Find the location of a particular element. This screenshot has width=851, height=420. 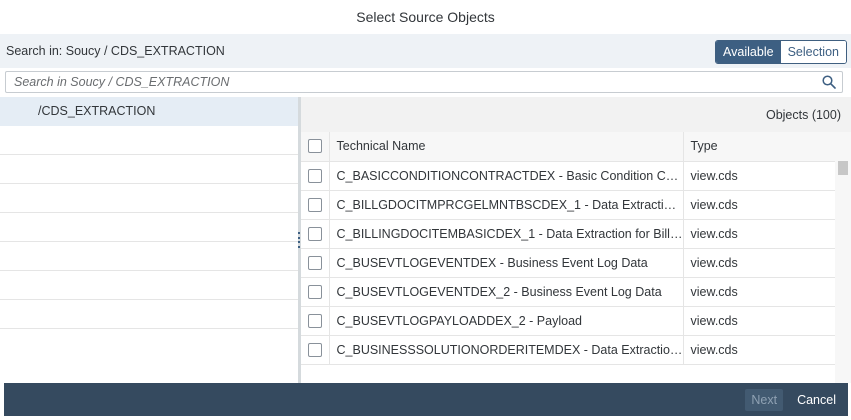

scrollbar-thumb is located at coordinates (843, 168).